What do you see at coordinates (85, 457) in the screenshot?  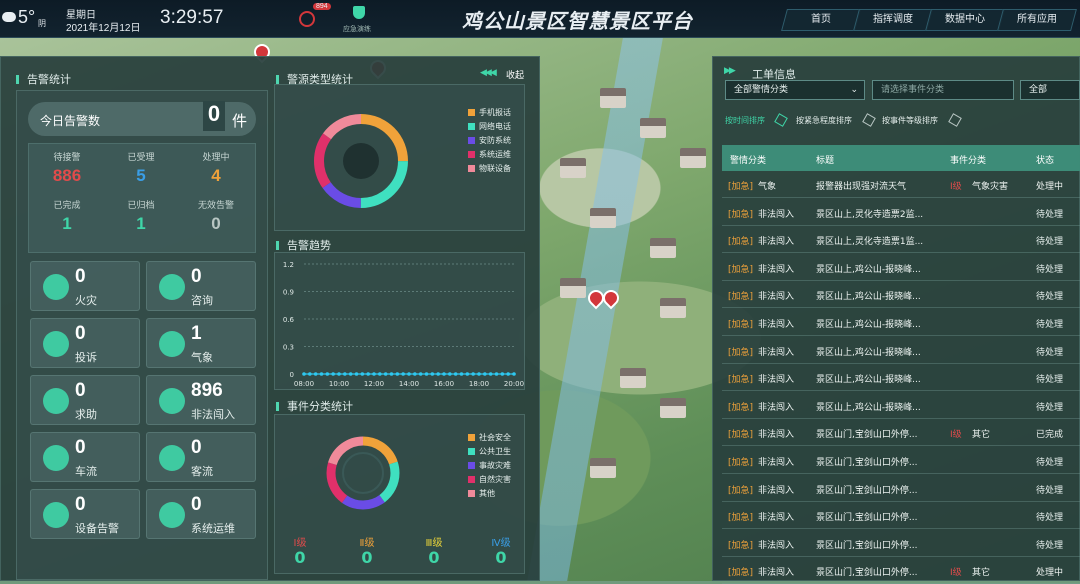 I see `alarm-card: 0 车流` at bounding box center [85, 457].